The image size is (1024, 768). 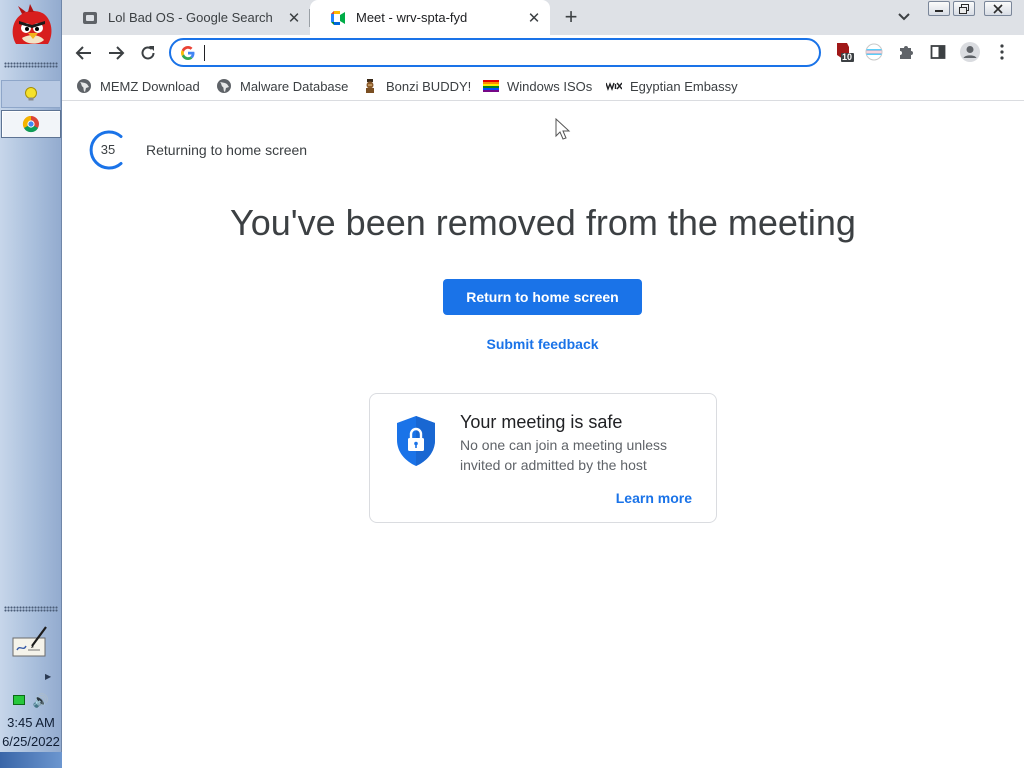 I want to click on mouse-pointer-icon, so click(x=563, y=129).